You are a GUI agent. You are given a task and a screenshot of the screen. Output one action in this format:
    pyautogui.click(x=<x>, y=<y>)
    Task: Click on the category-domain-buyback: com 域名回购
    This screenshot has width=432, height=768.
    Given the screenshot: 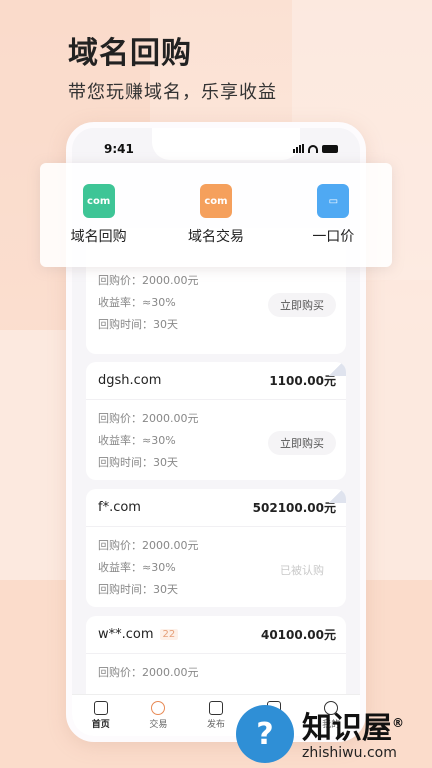 What is the action you would take?
    pyautogui.click(x=99, y=215)
    